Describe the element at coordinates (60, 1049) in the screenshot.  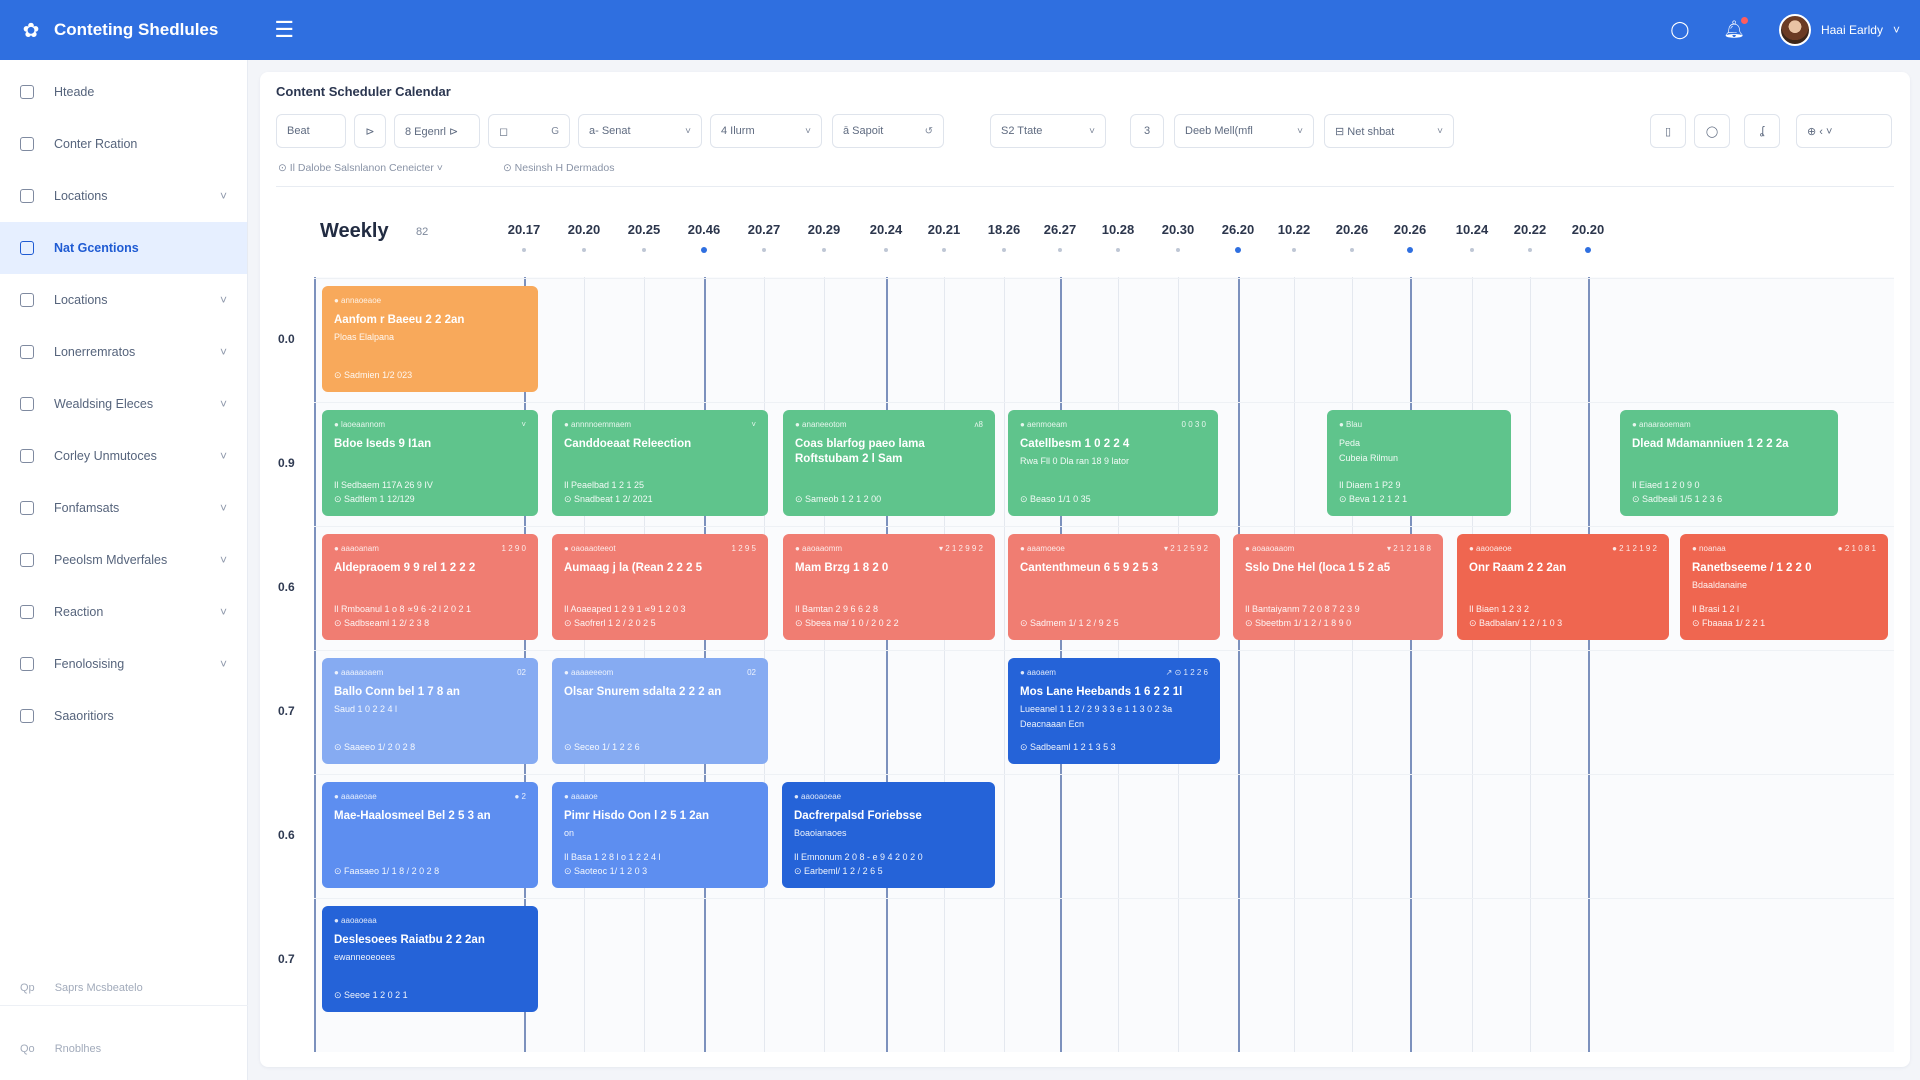
I see `sidebar-footer-link-2: Qo Rnoblhes` at that location.